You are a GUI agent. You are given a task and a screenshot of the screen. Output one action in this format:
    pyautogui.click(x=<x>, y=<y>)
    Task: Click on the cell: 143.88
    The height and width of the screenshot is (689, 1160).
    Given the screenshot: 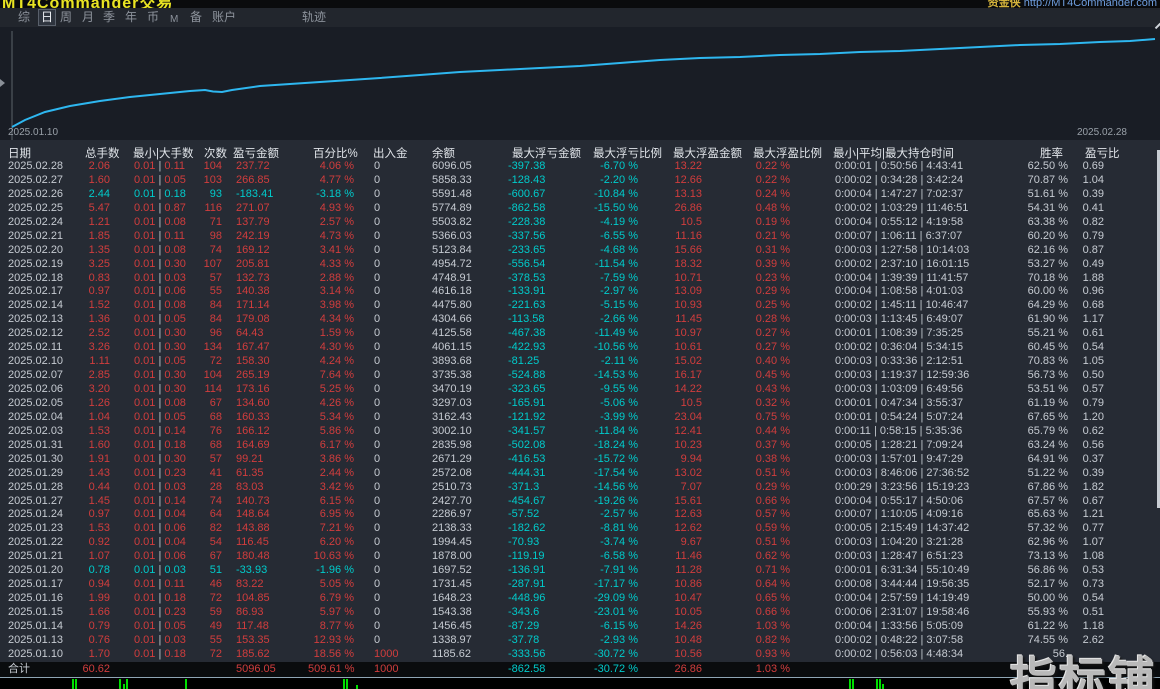 What is the action you would take?
    pyautogui.click(x=253, y=528)
    